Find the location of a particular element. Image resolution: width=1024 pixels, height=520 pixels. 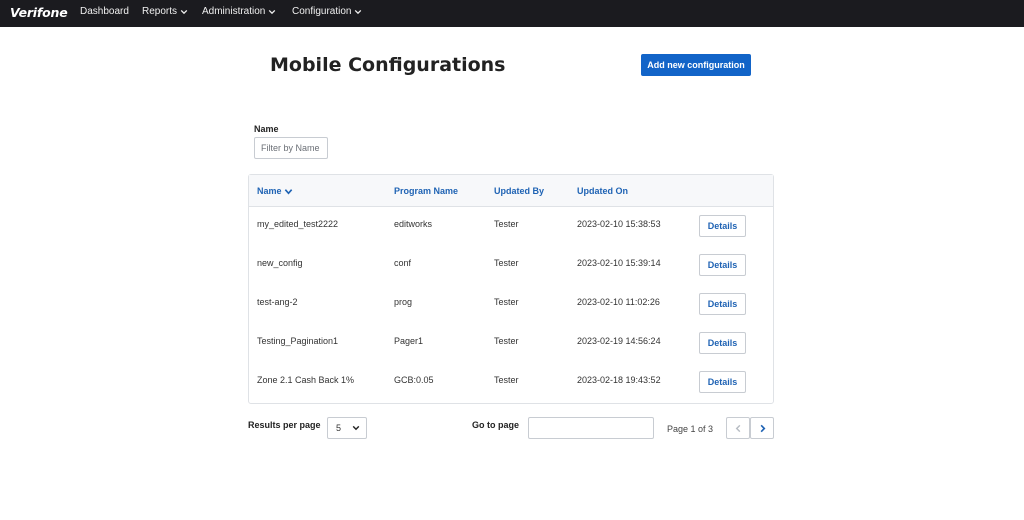

go-to-page-input is located at coordinates (591, 428).